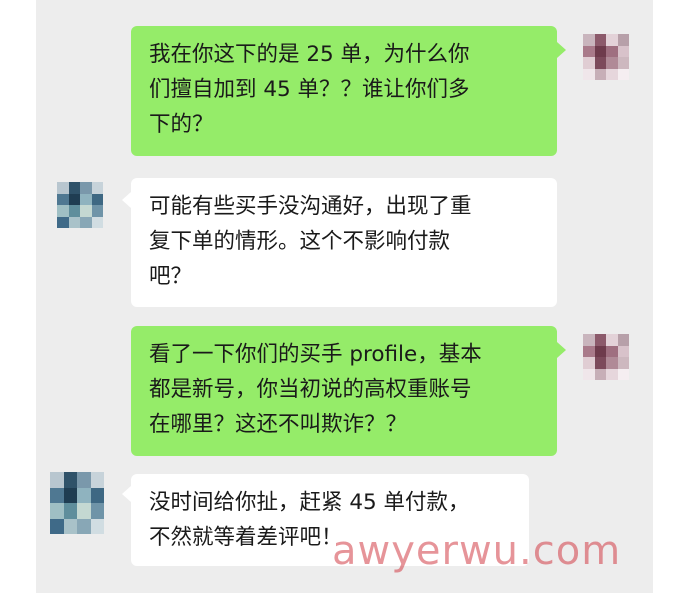 Image resolution: width=689 pixels, height=593 pixels. I want to click on watermark: awyerwu.com, so click(477, 551).